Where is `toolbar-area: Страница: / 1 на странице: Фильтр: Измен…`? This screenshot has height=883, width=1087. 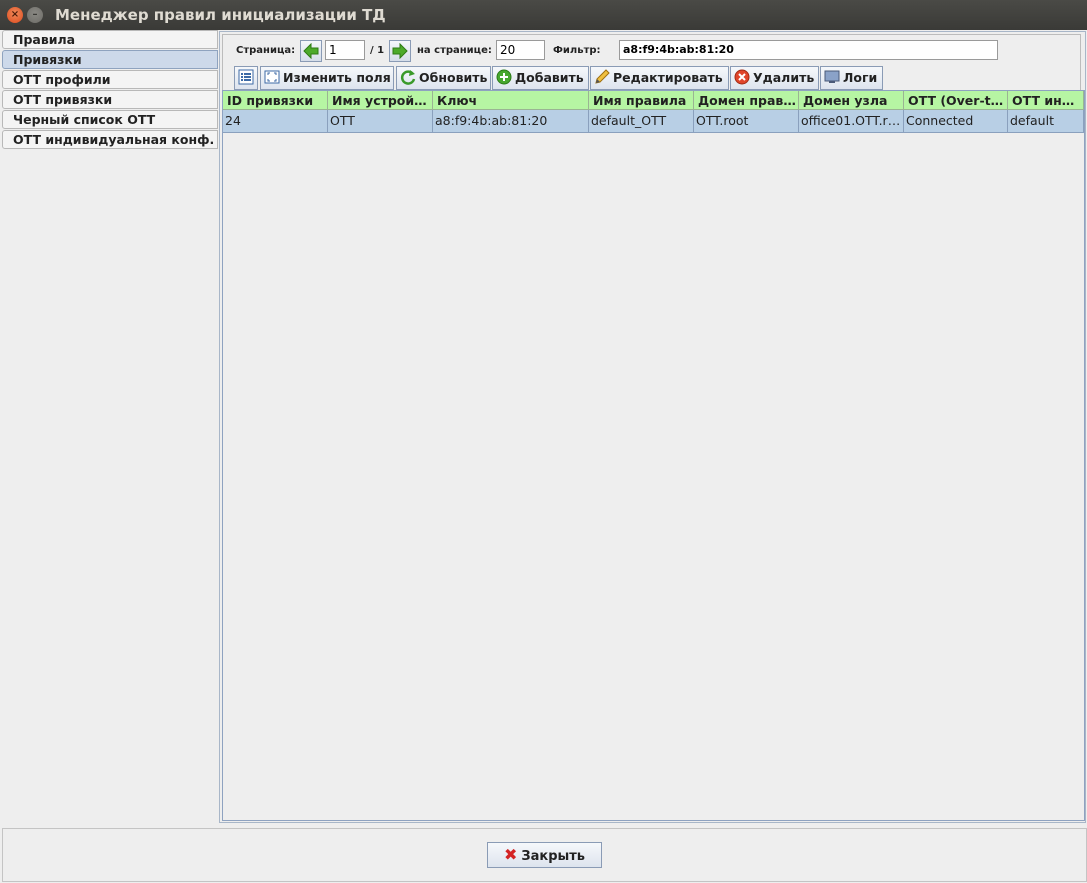 toolbar-area: Страница: / 1 на странице: Фильтр: Измен… is located at coordinates (651, 62).